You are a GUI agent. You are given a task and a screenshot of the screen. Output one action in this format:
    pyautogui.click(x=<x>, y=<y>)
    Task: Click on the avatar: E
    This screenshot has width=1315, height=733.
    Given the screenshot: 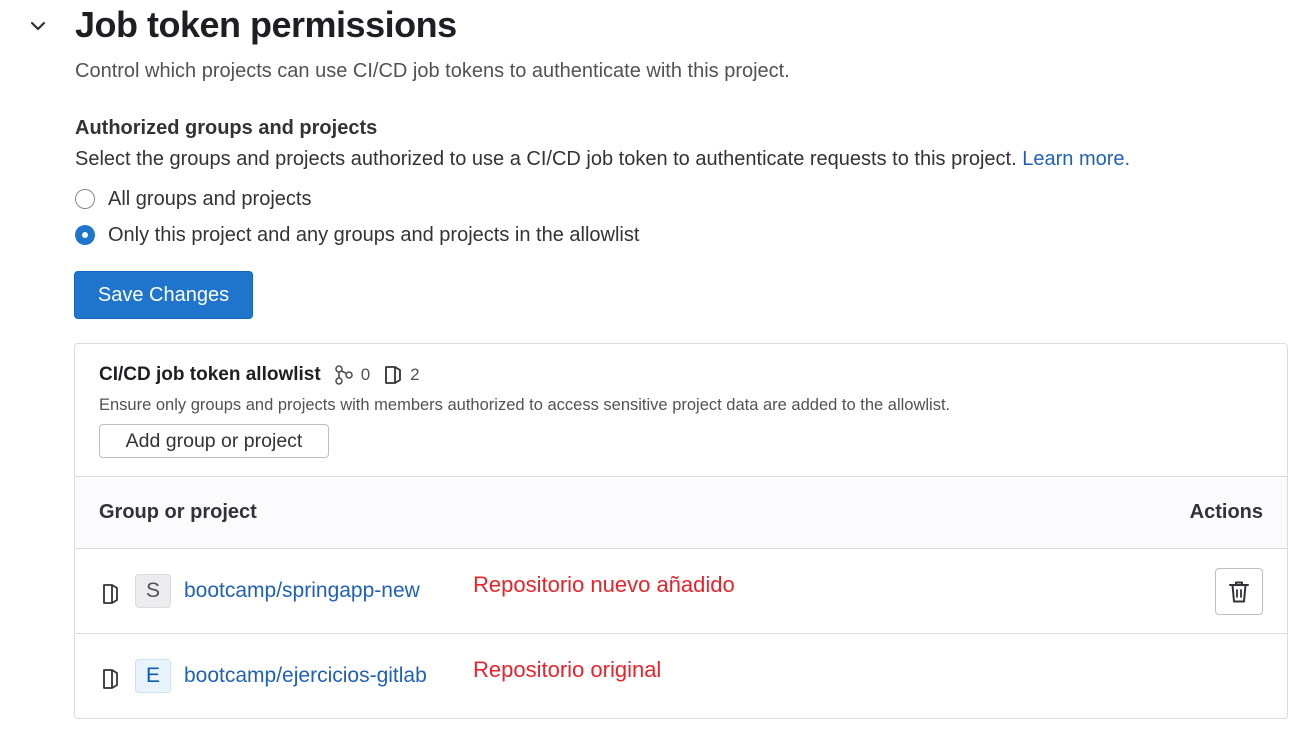 What is the action you would take?
    pyautogui.click(x=153, y=676)
    